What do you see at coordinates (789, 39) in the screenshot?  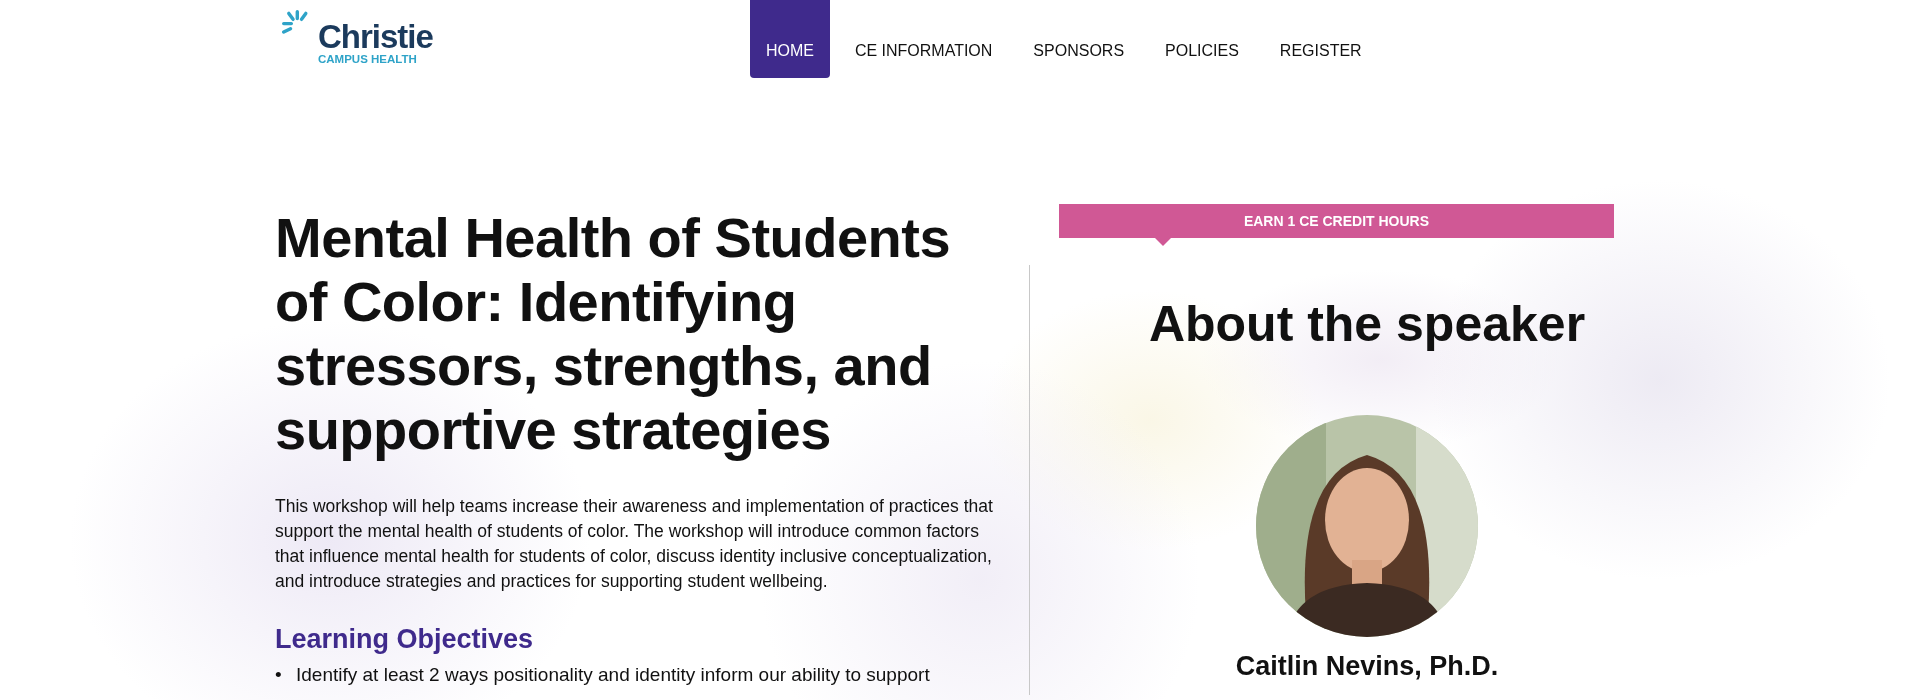 I see `nav-link: HOME` at bounding box center [789, 39].